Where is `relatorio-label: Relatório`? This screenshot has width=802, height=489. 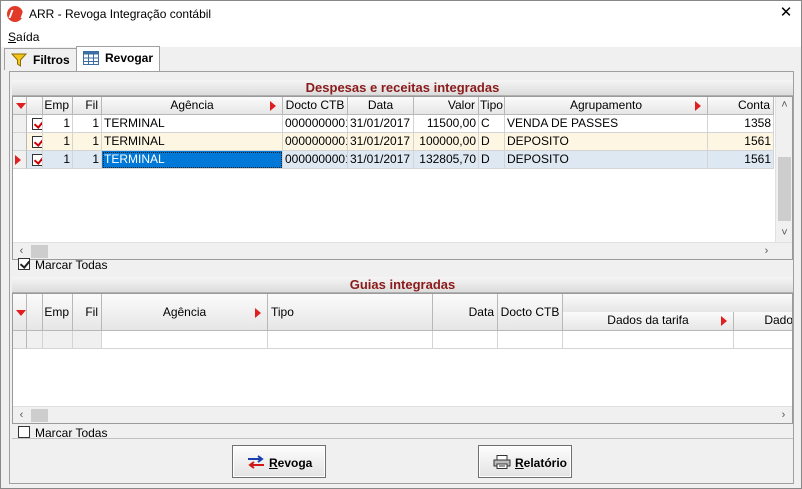
relatorio-label: Relatório is located at coordinates (541, 463).